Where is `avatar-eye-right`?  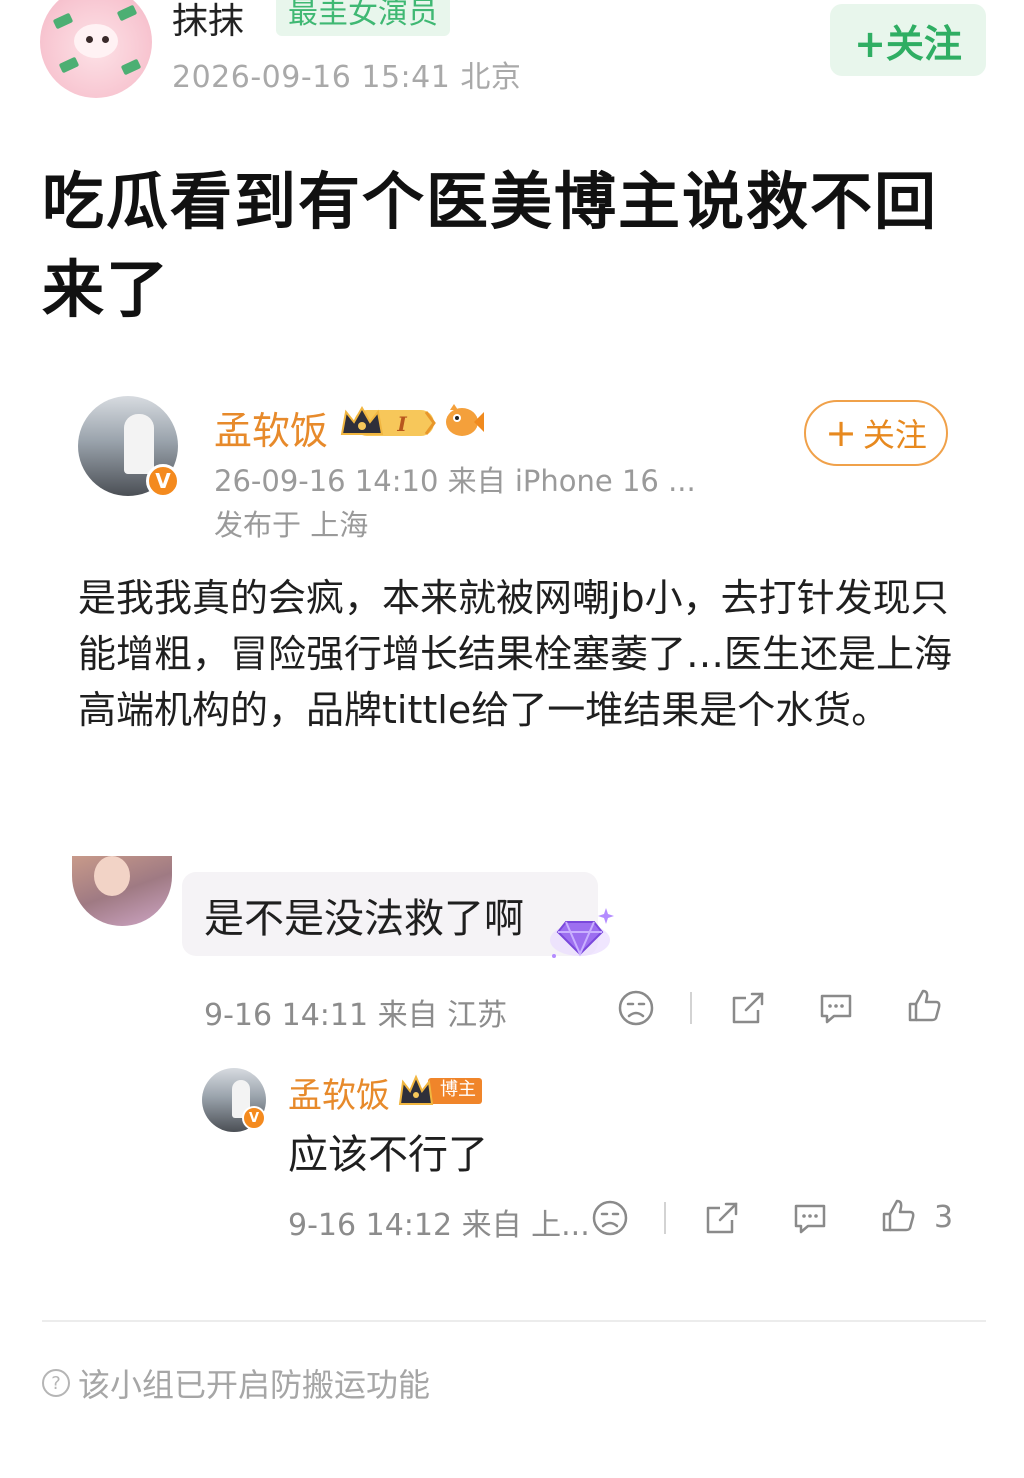 avatar-eye-right is located at coordinates (105, 39).